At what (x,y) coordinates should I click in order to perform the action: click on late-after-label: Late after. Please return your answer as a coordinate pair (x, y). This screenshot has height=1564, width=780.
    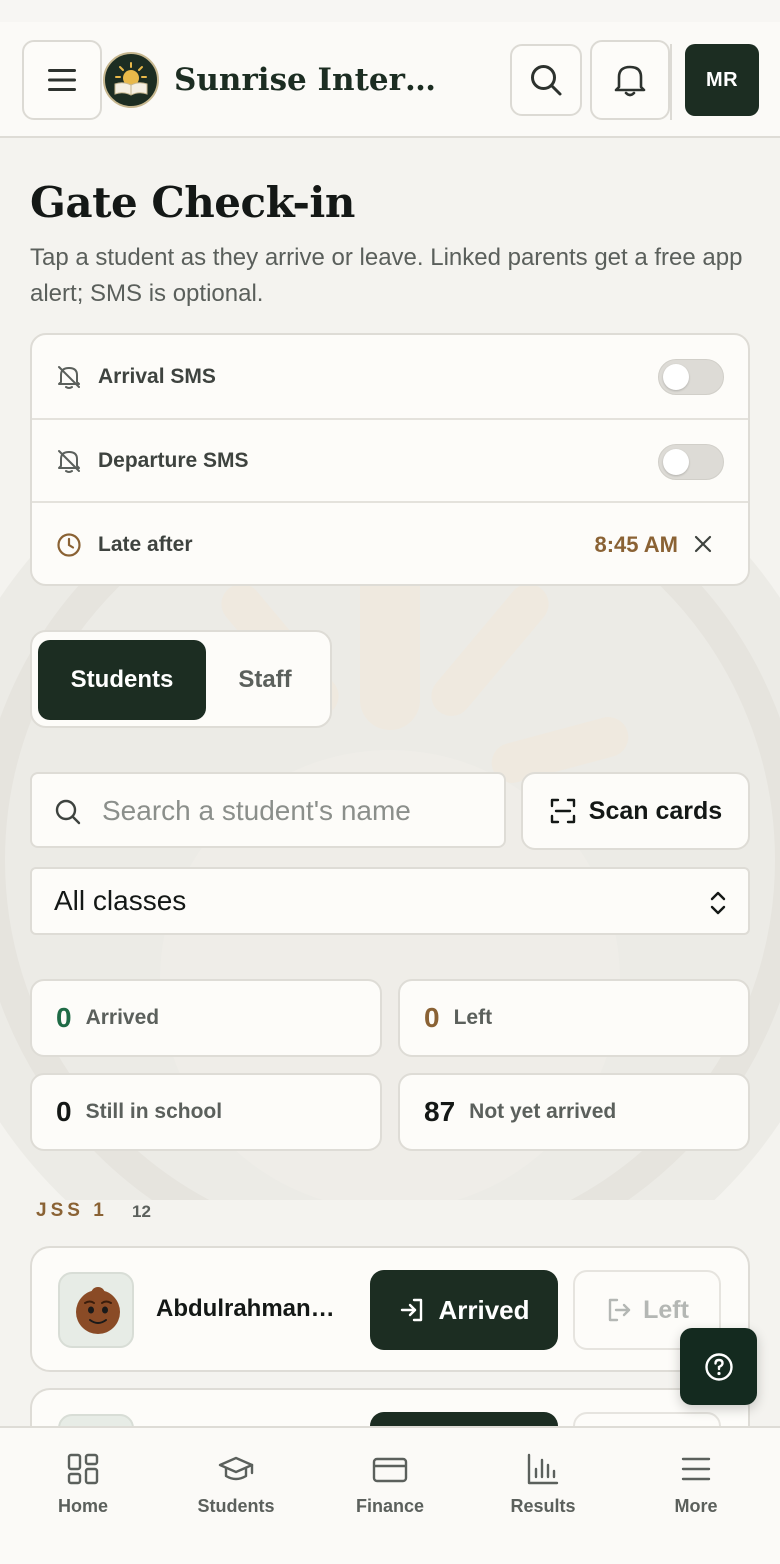
    Looking at the image, I should click on (145, 544).